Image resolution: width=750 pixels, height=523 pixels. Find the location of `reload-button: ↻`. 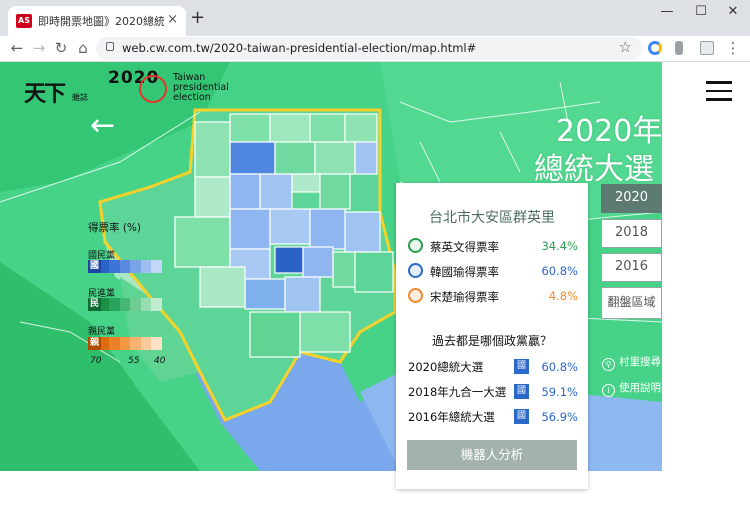

reload-button: ↻ is located at coordinates (61, 48).